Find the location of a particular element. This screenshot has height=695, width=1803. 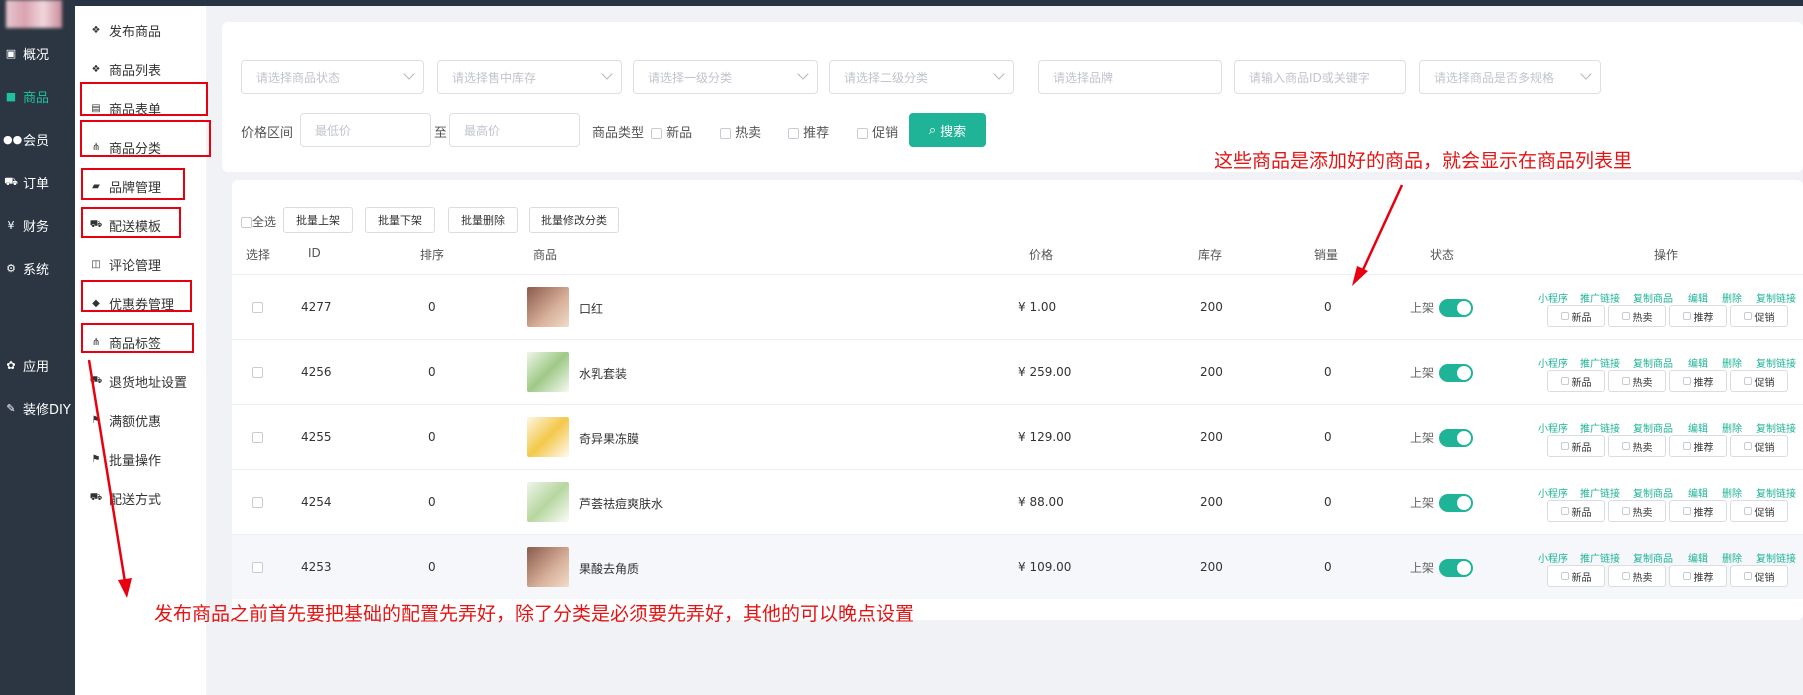

type-recommend-checkbox: 推荐 is located at coordinates (808, 131).